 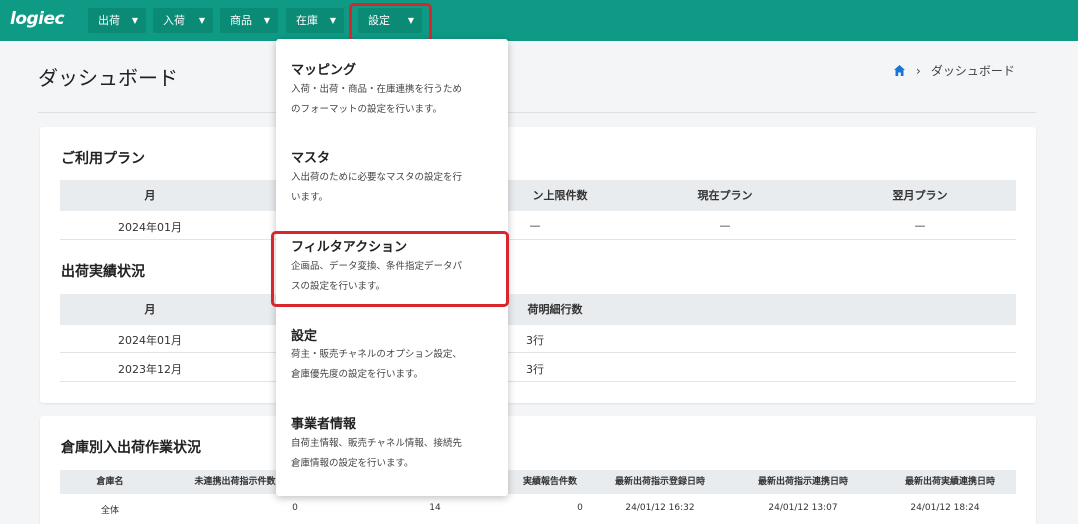 I want to click on nav-inventory-menu: 在庫 ▼, so click(x=315, y=20).